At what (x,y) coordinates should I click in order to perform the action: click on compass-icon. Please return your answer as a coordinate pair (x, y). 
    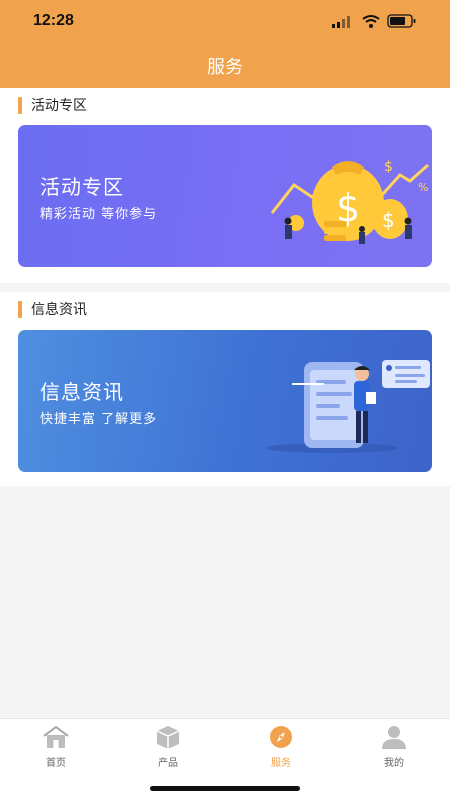
    Looking at the image, I should click on (281, 737).